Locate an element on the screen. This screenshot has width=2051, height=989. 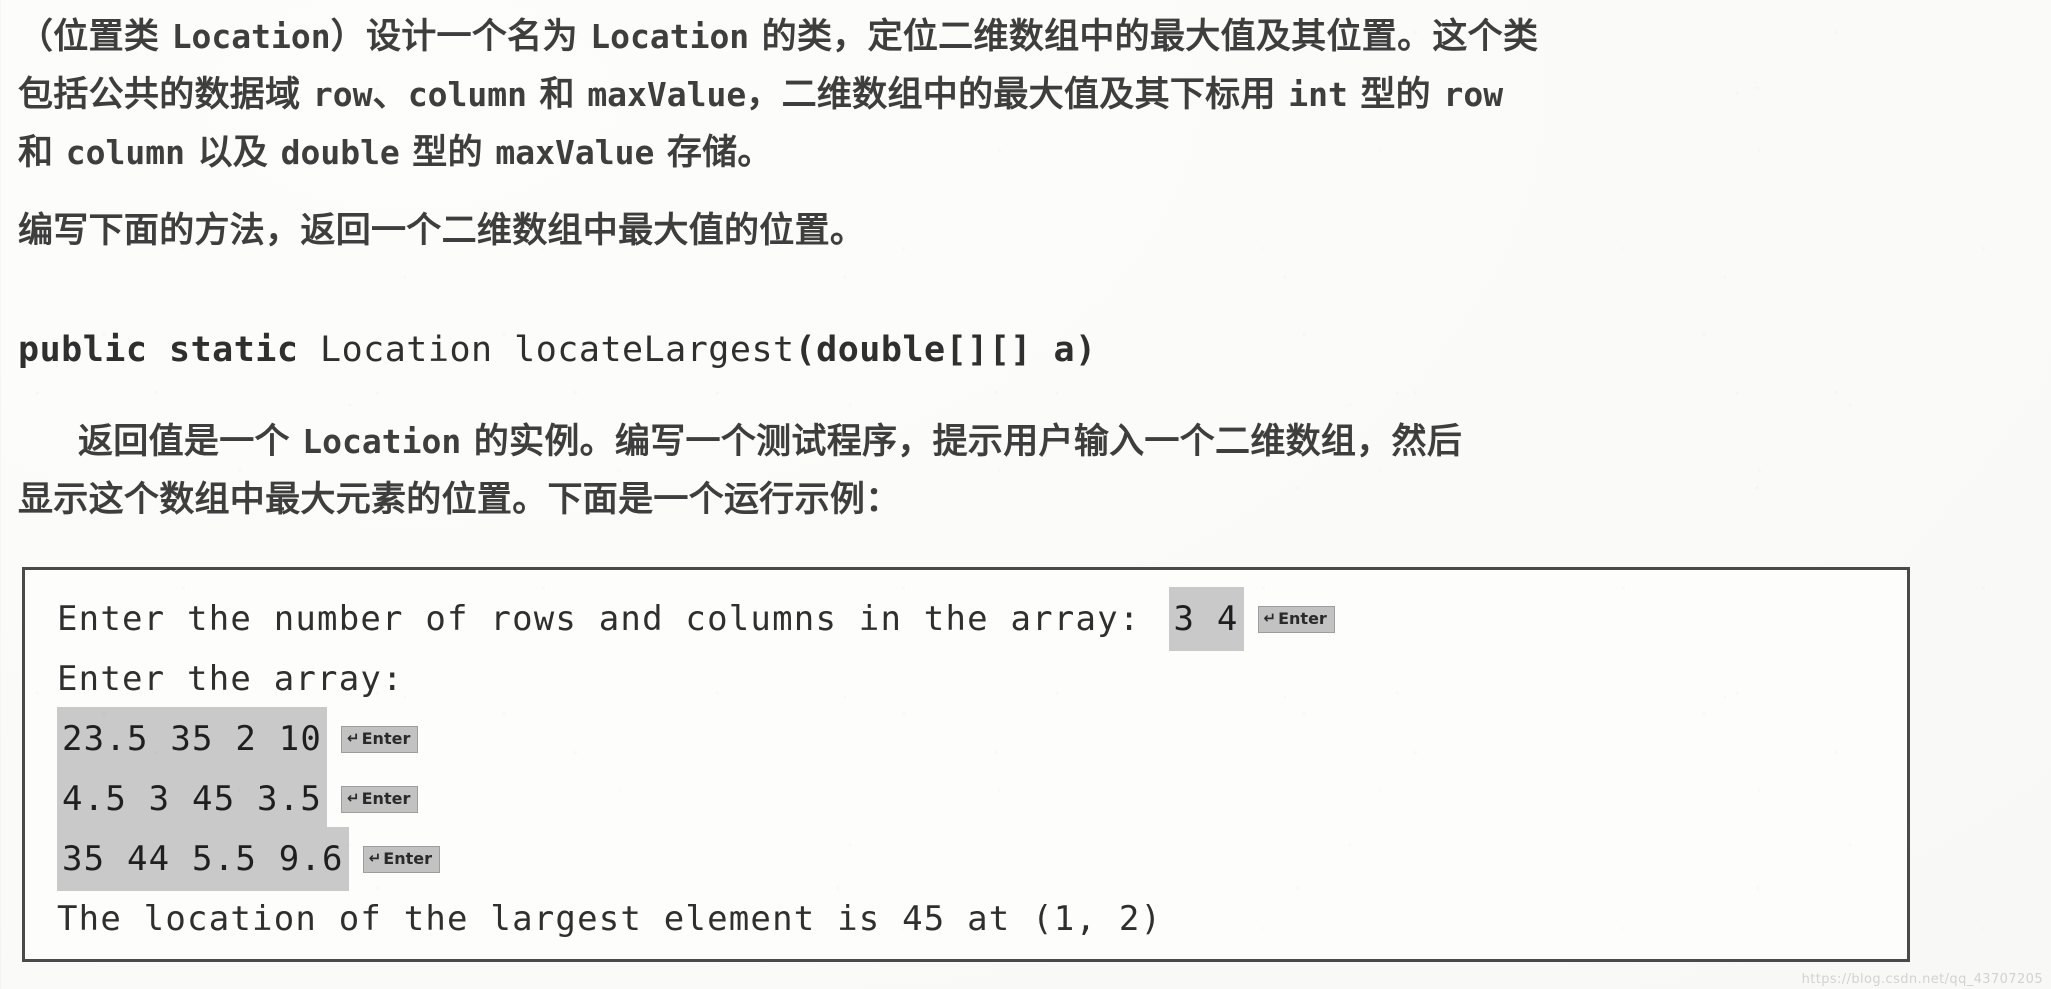
signature-modifiers: public static is located at coordinates (158, 350).